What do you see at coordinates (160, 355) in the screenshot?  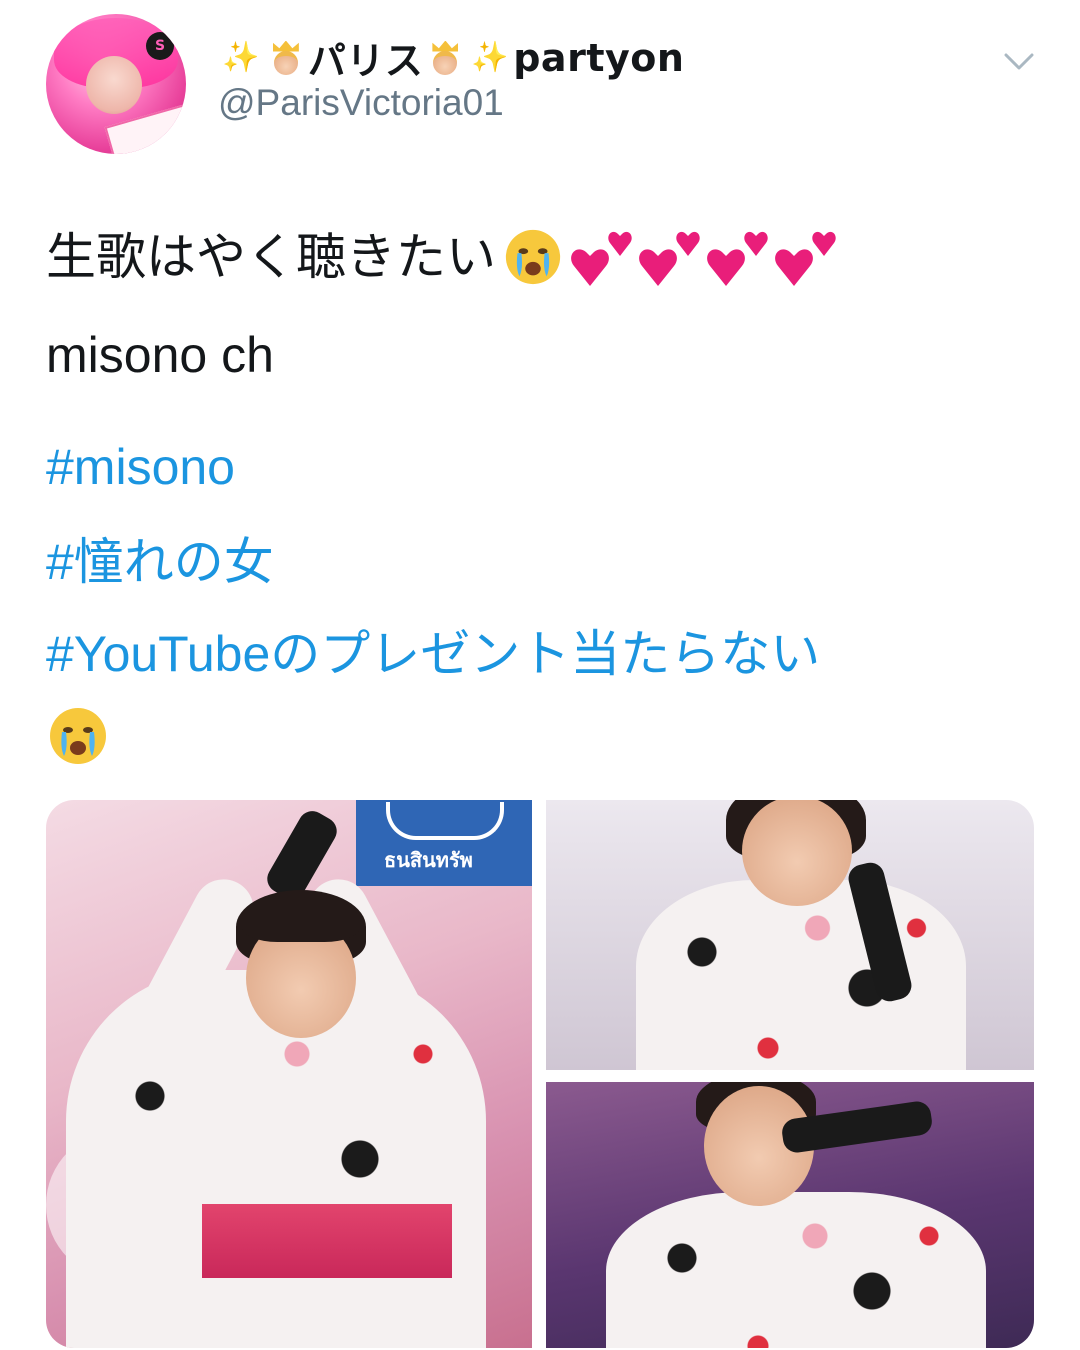 I see `tweet-second-line: misono ch` at bounding box center [160, 355].